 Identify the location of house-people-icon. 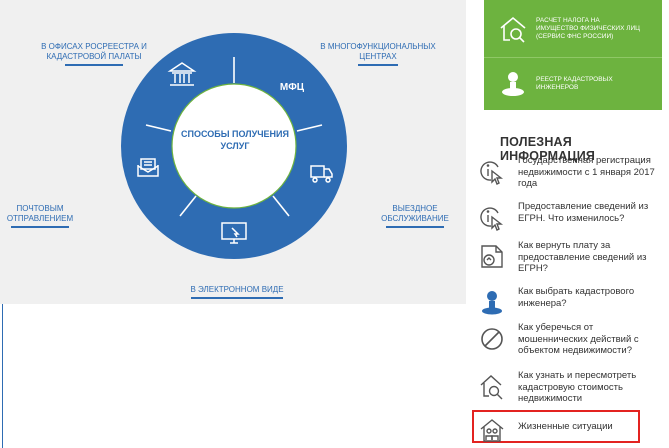
(492, 430).